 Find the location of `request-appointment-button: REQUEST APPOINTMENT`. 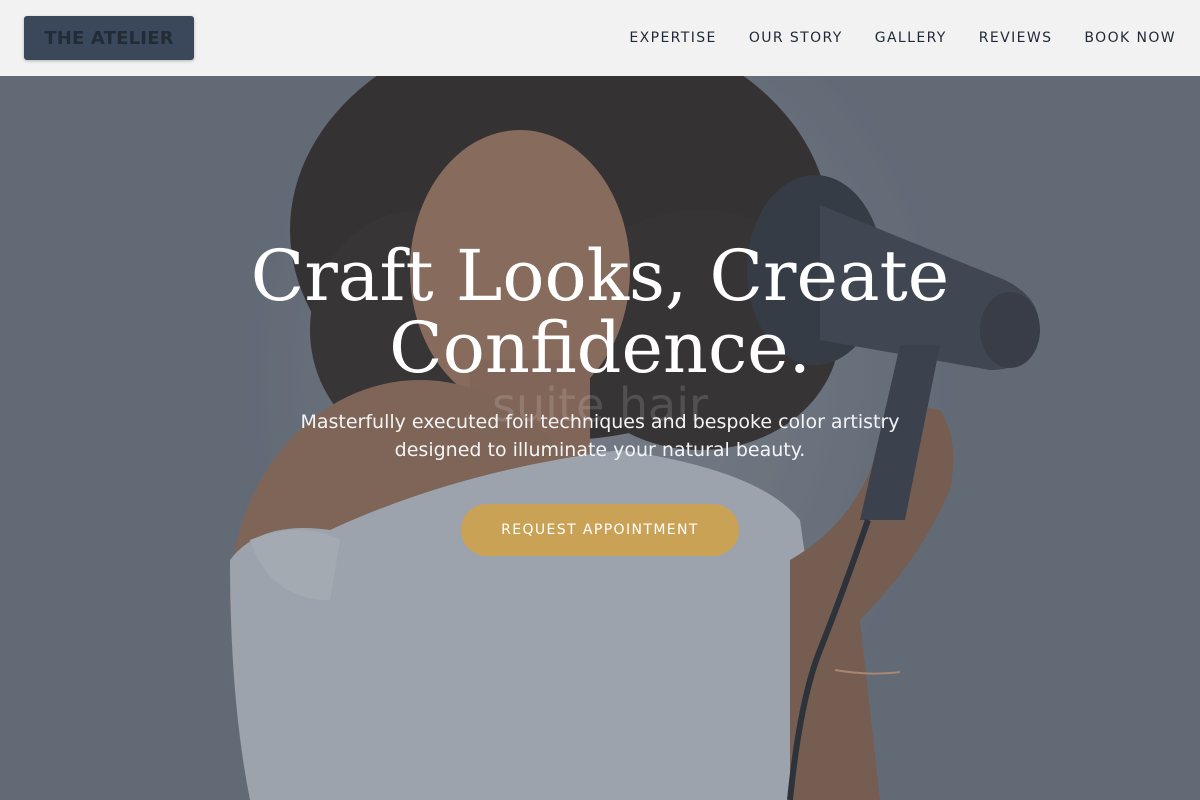

request-appointment-button: REQUEST APPOINTMENT is located at coordinates (600, 530).